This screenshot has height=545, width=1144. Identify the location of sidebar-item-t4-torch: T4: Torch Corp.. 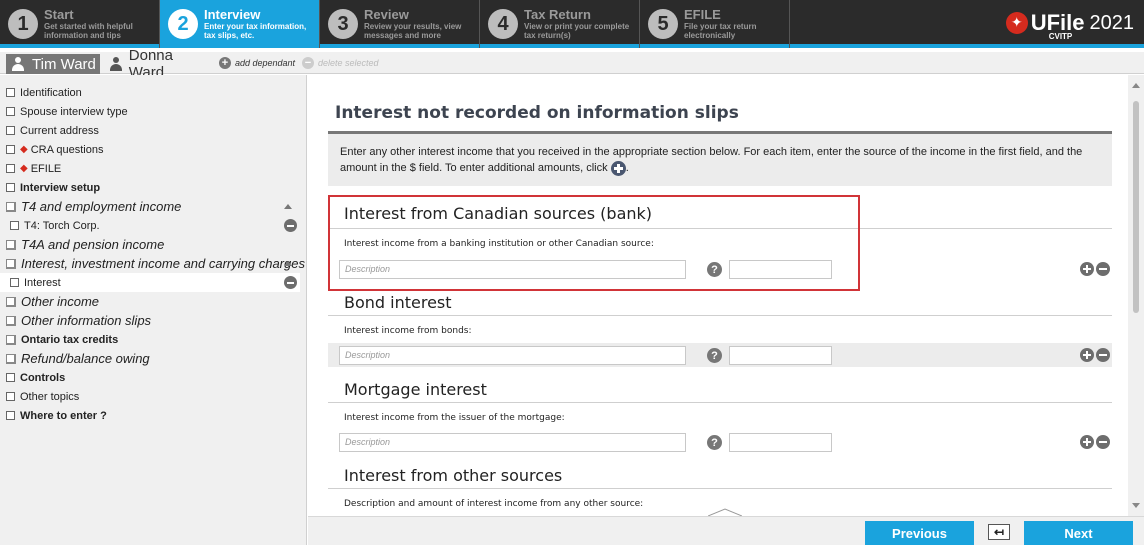
(150, 225).